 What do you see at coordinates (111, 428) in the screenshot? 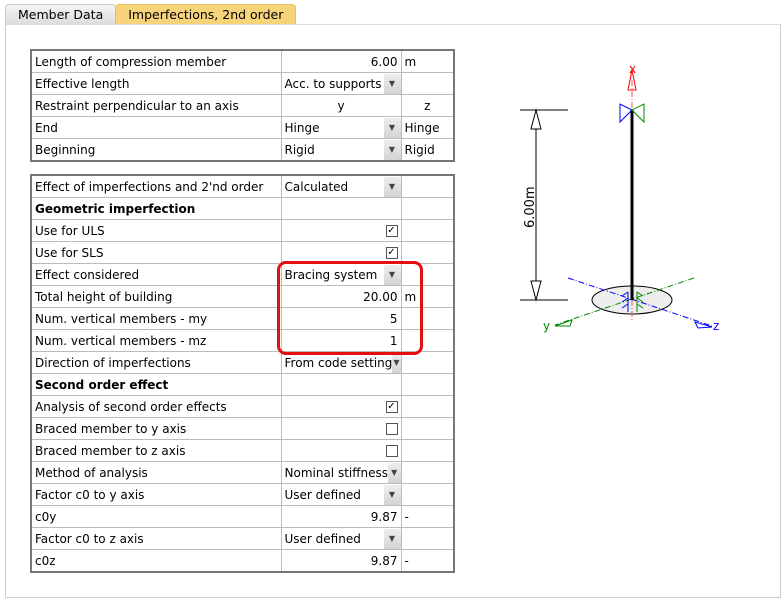
I see `label-text: Braced member to y axis` at bounding box center [111, 428].